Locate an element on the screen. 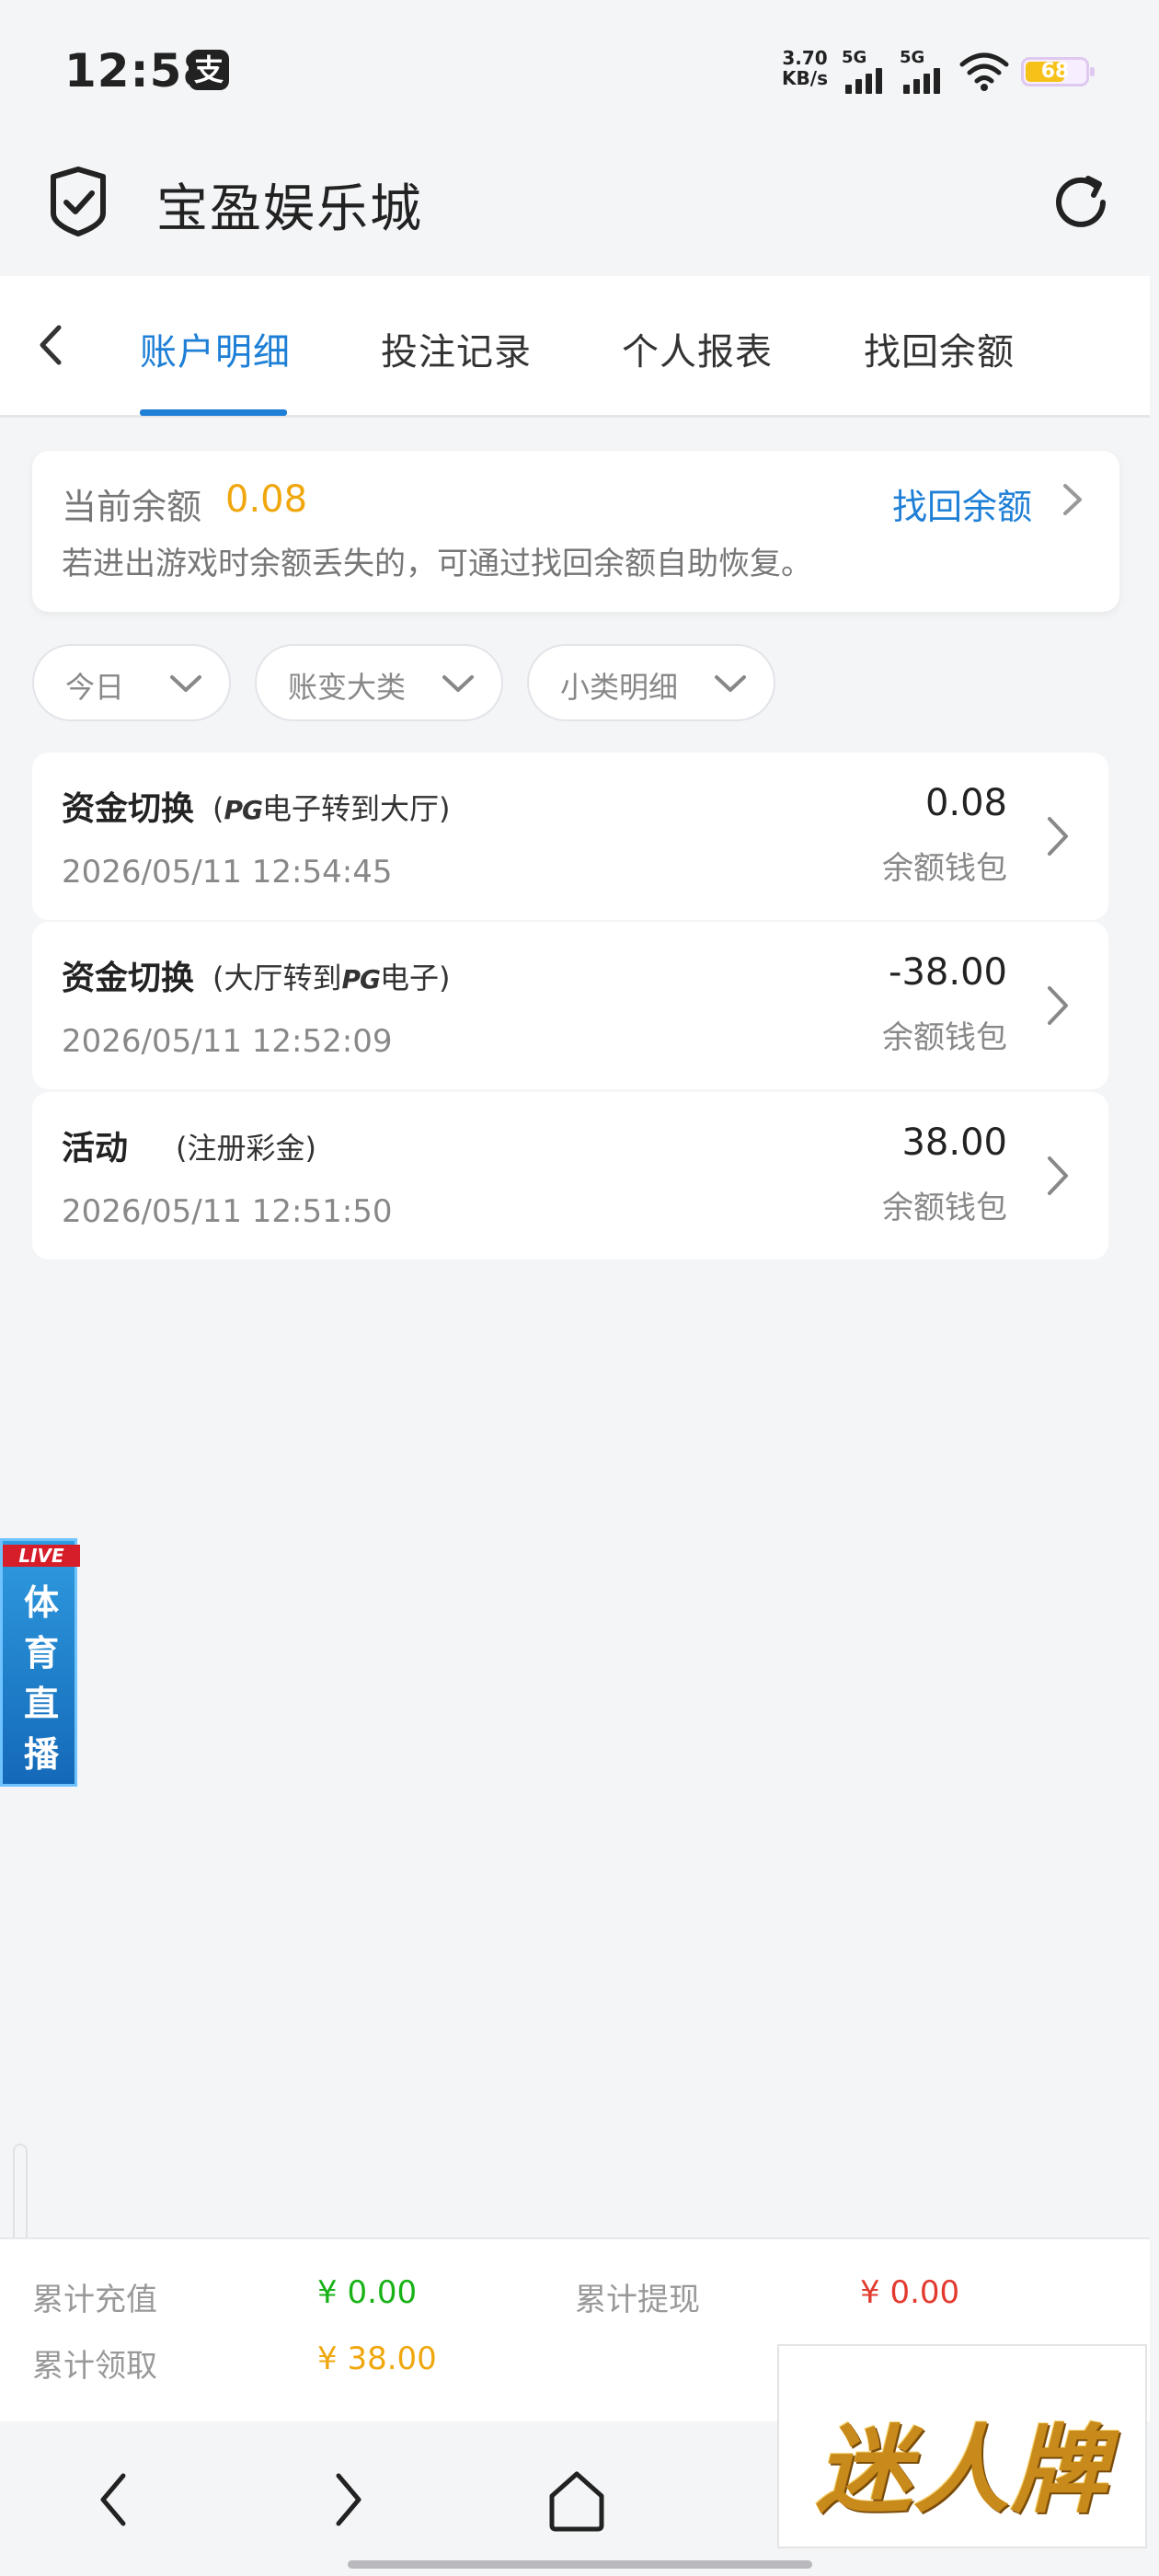  balance-tip: 若进出游戏时余额丢失的，可通过找回余额自助恢复。 is located at coordinates (437, 564).